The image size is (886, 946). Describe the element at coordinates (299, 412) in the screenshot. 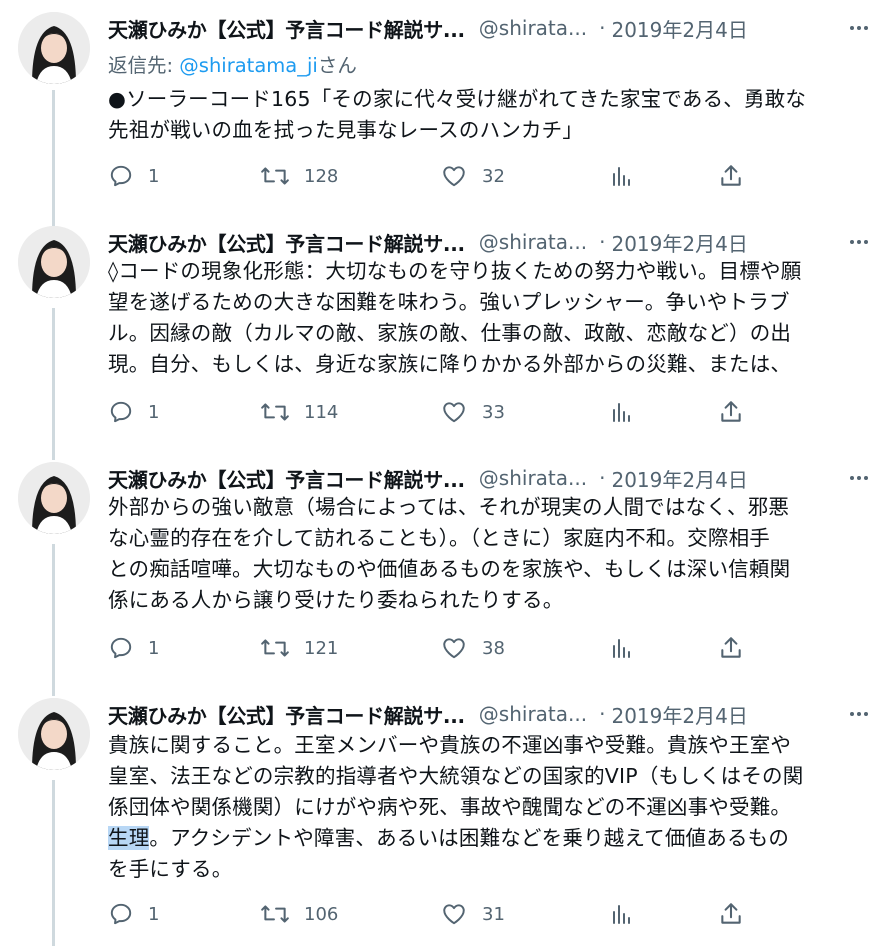

I see `retweet-button: 114` at that location.